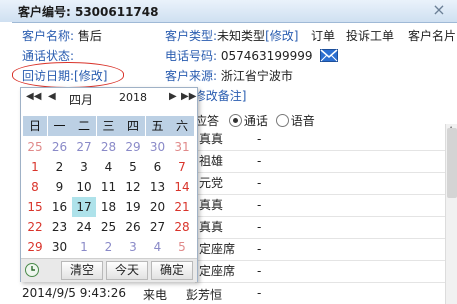  I want to click on table-row: 元党 -, so click(320, 183).